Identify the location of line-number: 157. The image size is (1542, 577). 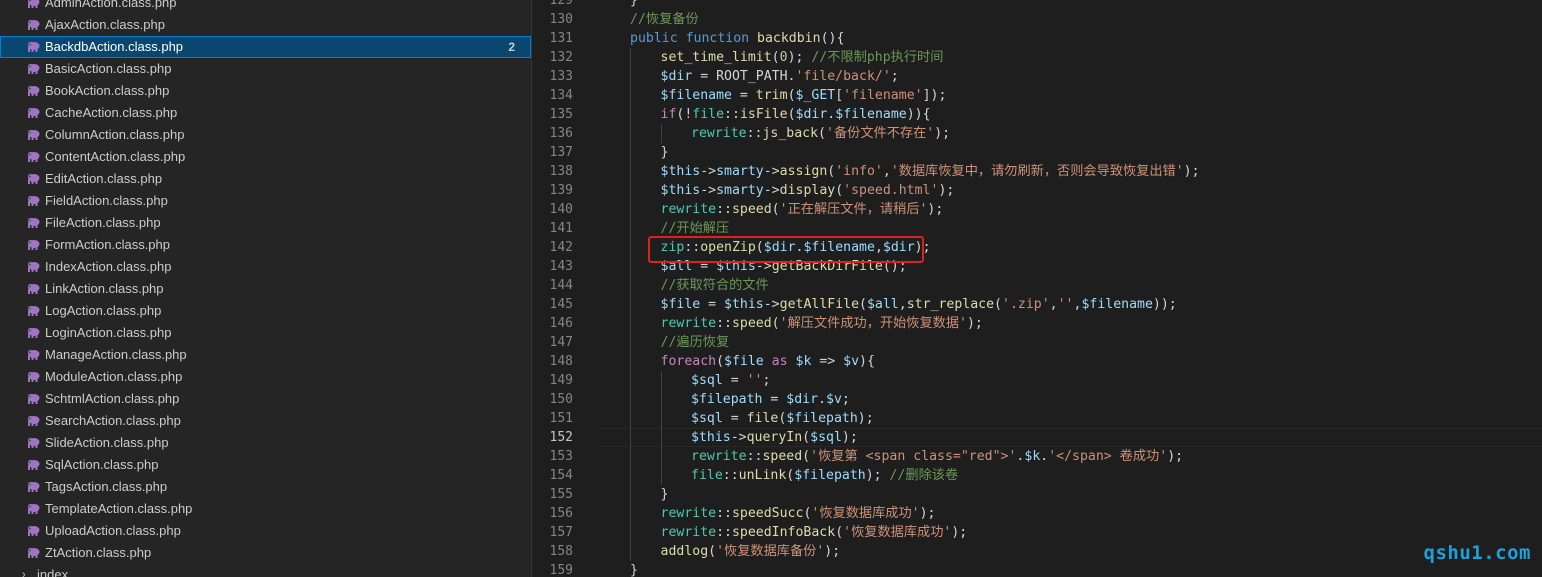
(561, 532).